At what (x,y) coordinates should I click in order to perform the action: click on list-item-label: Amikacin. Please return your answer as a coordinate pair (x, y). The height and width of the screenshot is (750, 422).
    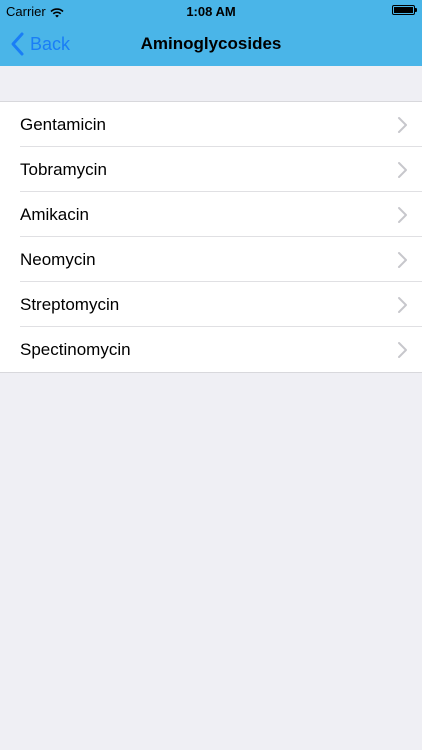
    Looking at the image, I should click on (54, 214).